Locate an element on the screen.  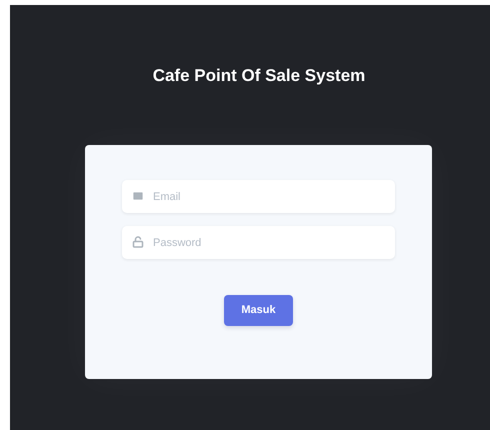
email-field: Email is located at coordinates (258, 196).